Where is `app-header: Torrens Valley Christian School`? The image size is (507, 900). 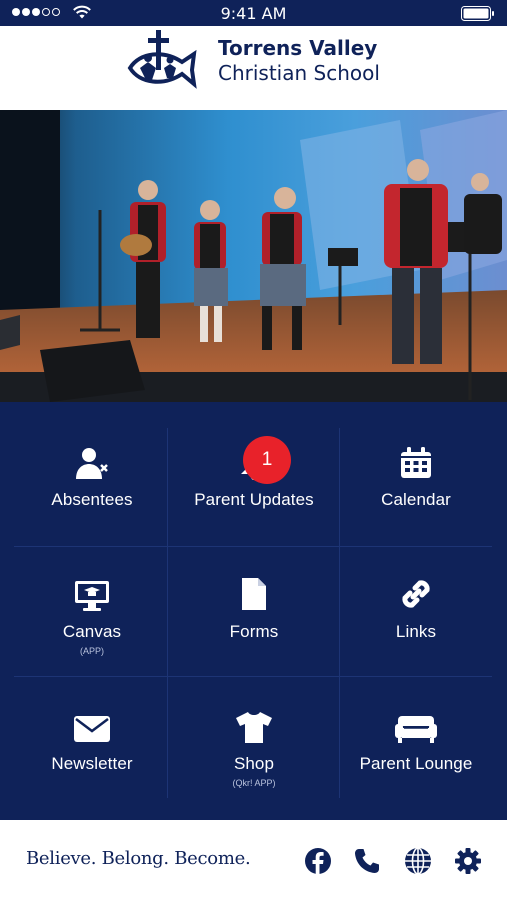 app-header: Torrens Valley Christian School is located at coordinates (253, 68).